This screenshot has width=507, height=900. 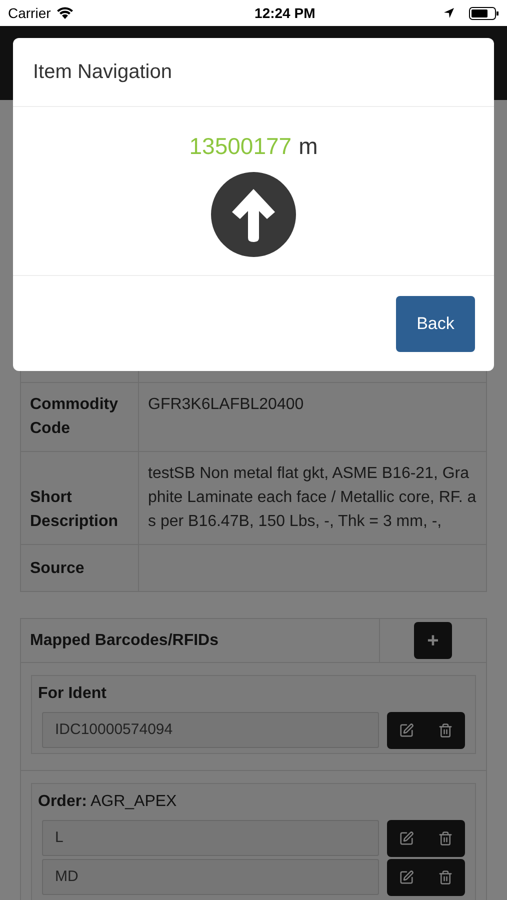 I want to click on detail-label: Commodity Code, so click(x=80, y=417).